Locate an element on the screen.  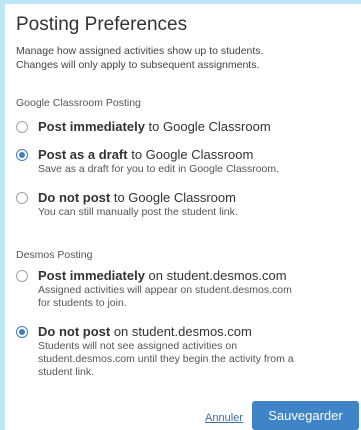
option-bold-label: Post as a draft is located at coordinates (83, 154).